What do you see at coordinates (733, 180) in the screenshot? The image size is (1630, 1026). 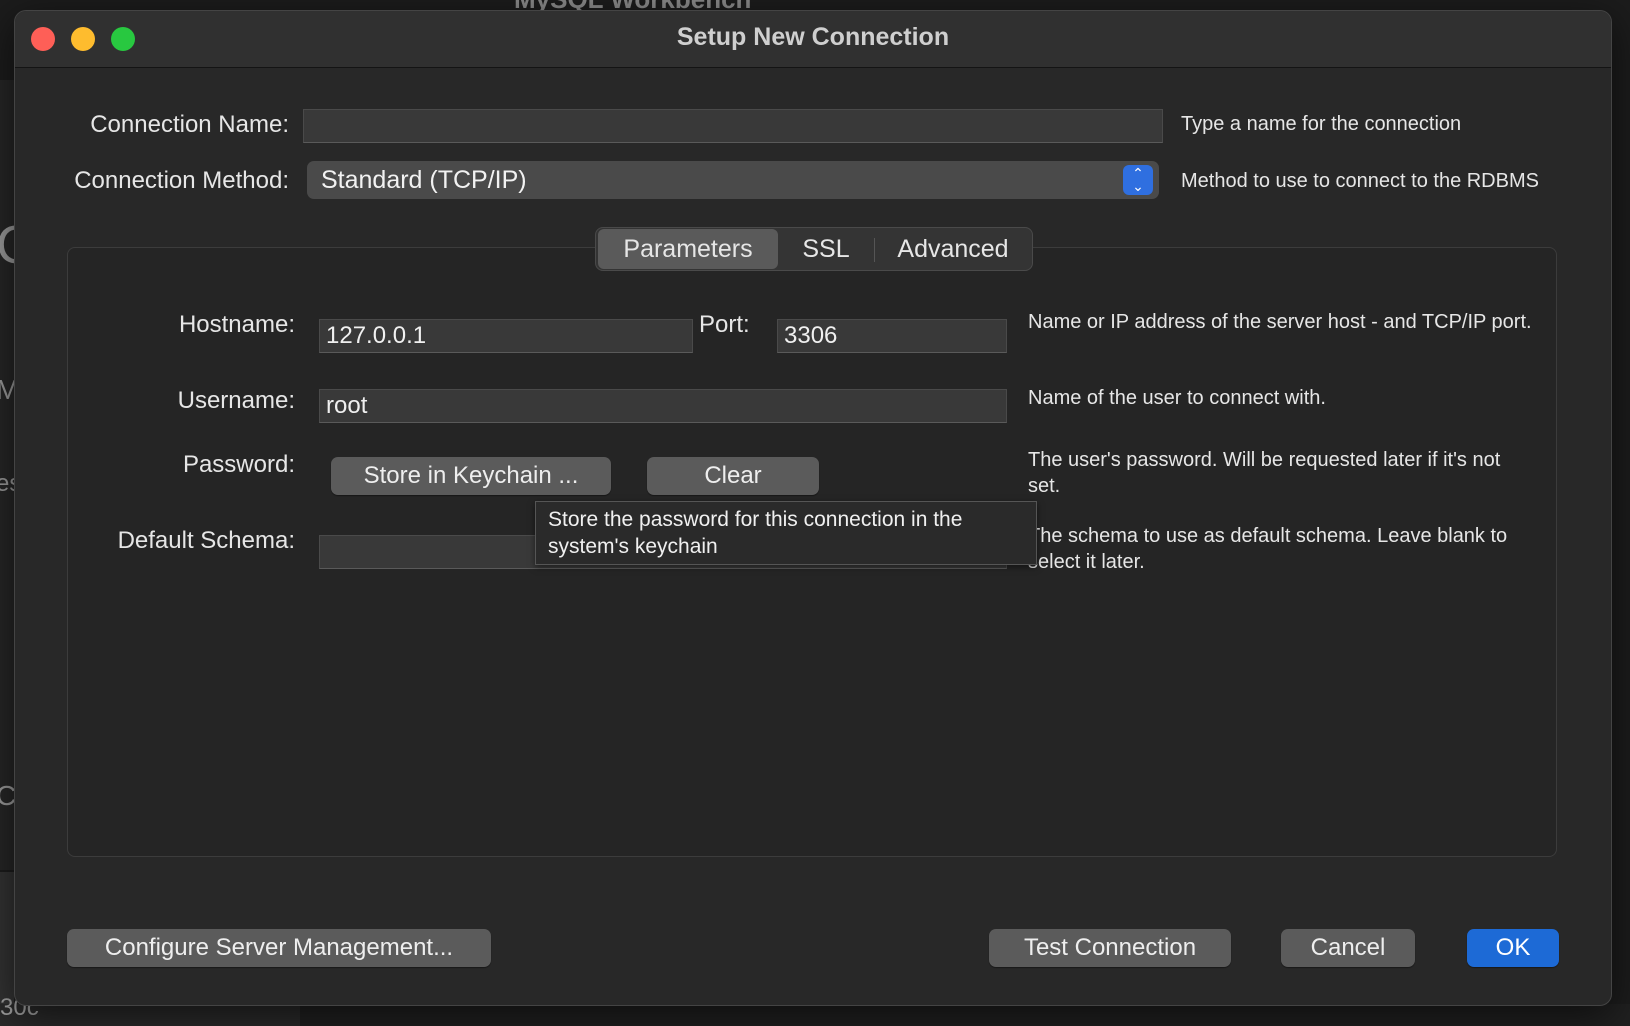 I see `connection-method-select: Standard (TCP/IP) ⌃ ⌄` at bounding box center [733, 180].